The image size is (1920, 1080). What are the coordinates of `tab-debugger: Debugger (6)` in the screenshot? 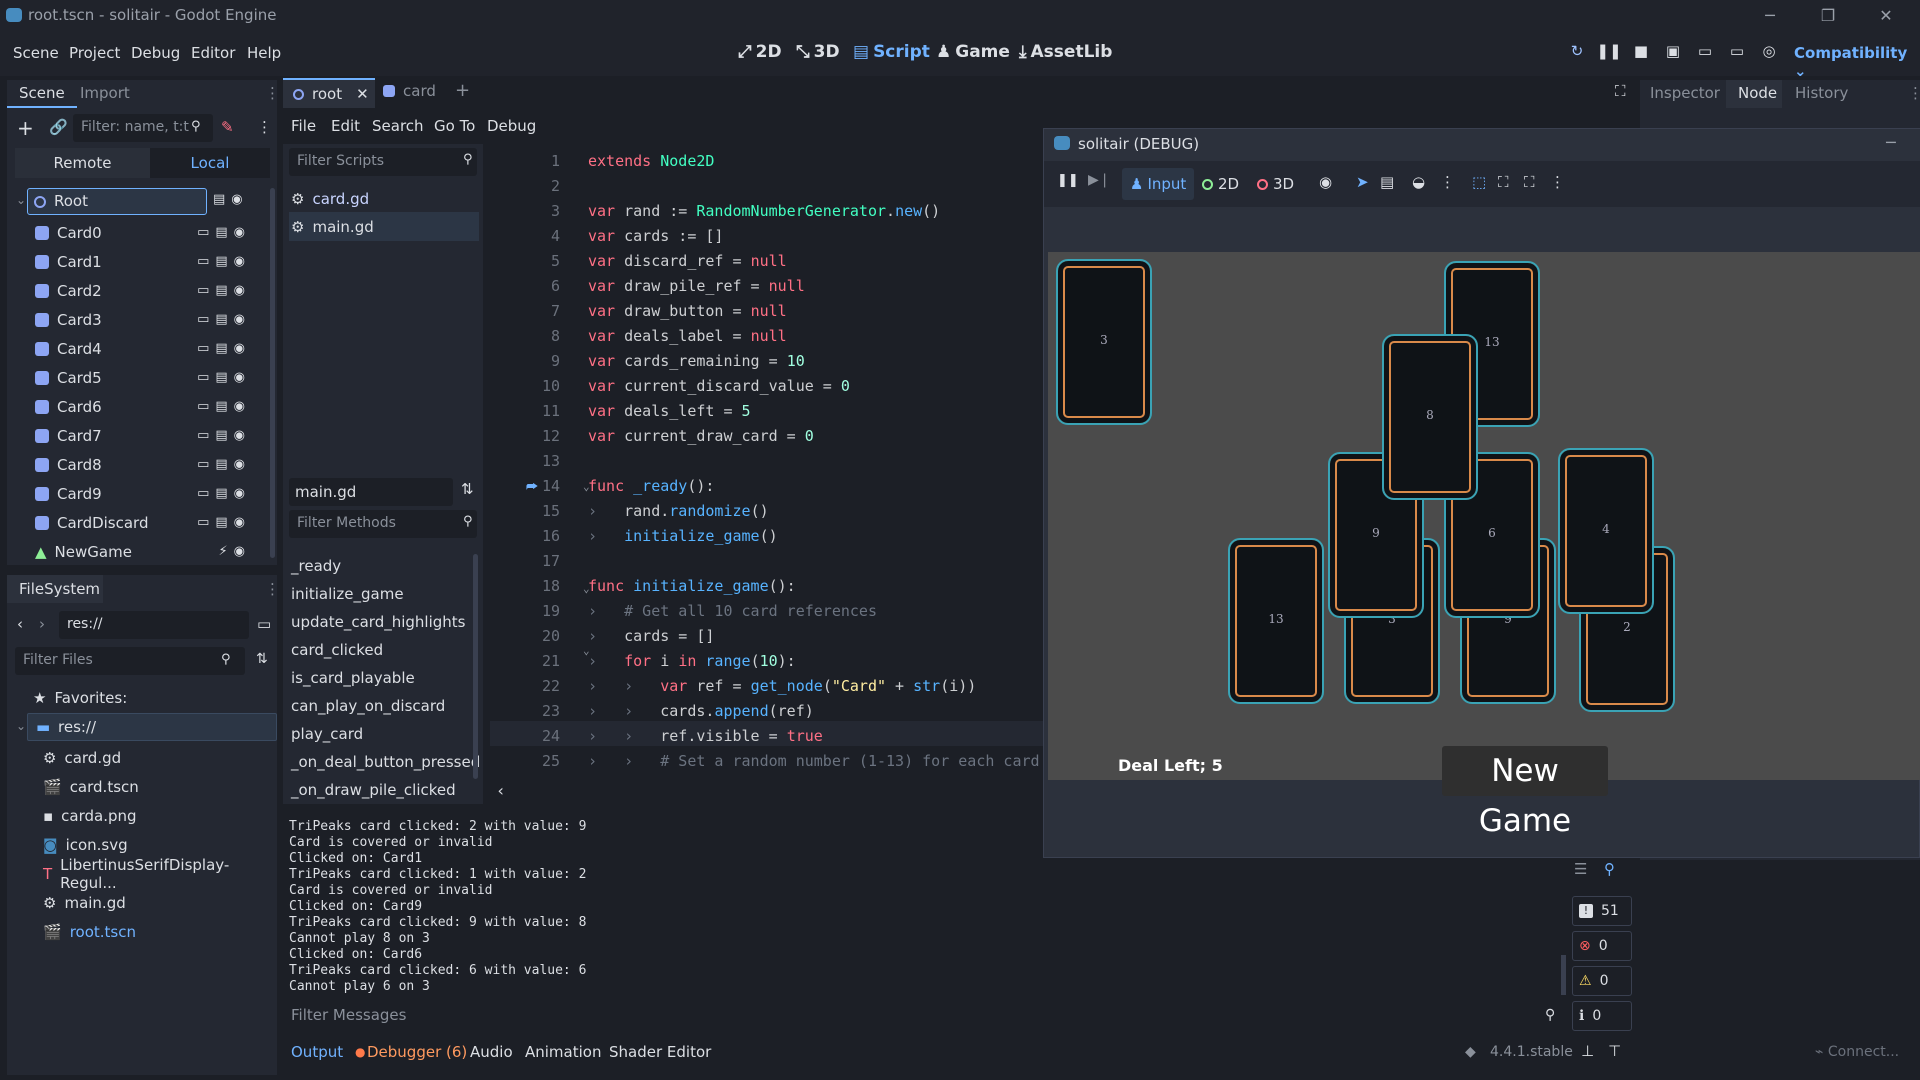 It's located at (417, 1052).